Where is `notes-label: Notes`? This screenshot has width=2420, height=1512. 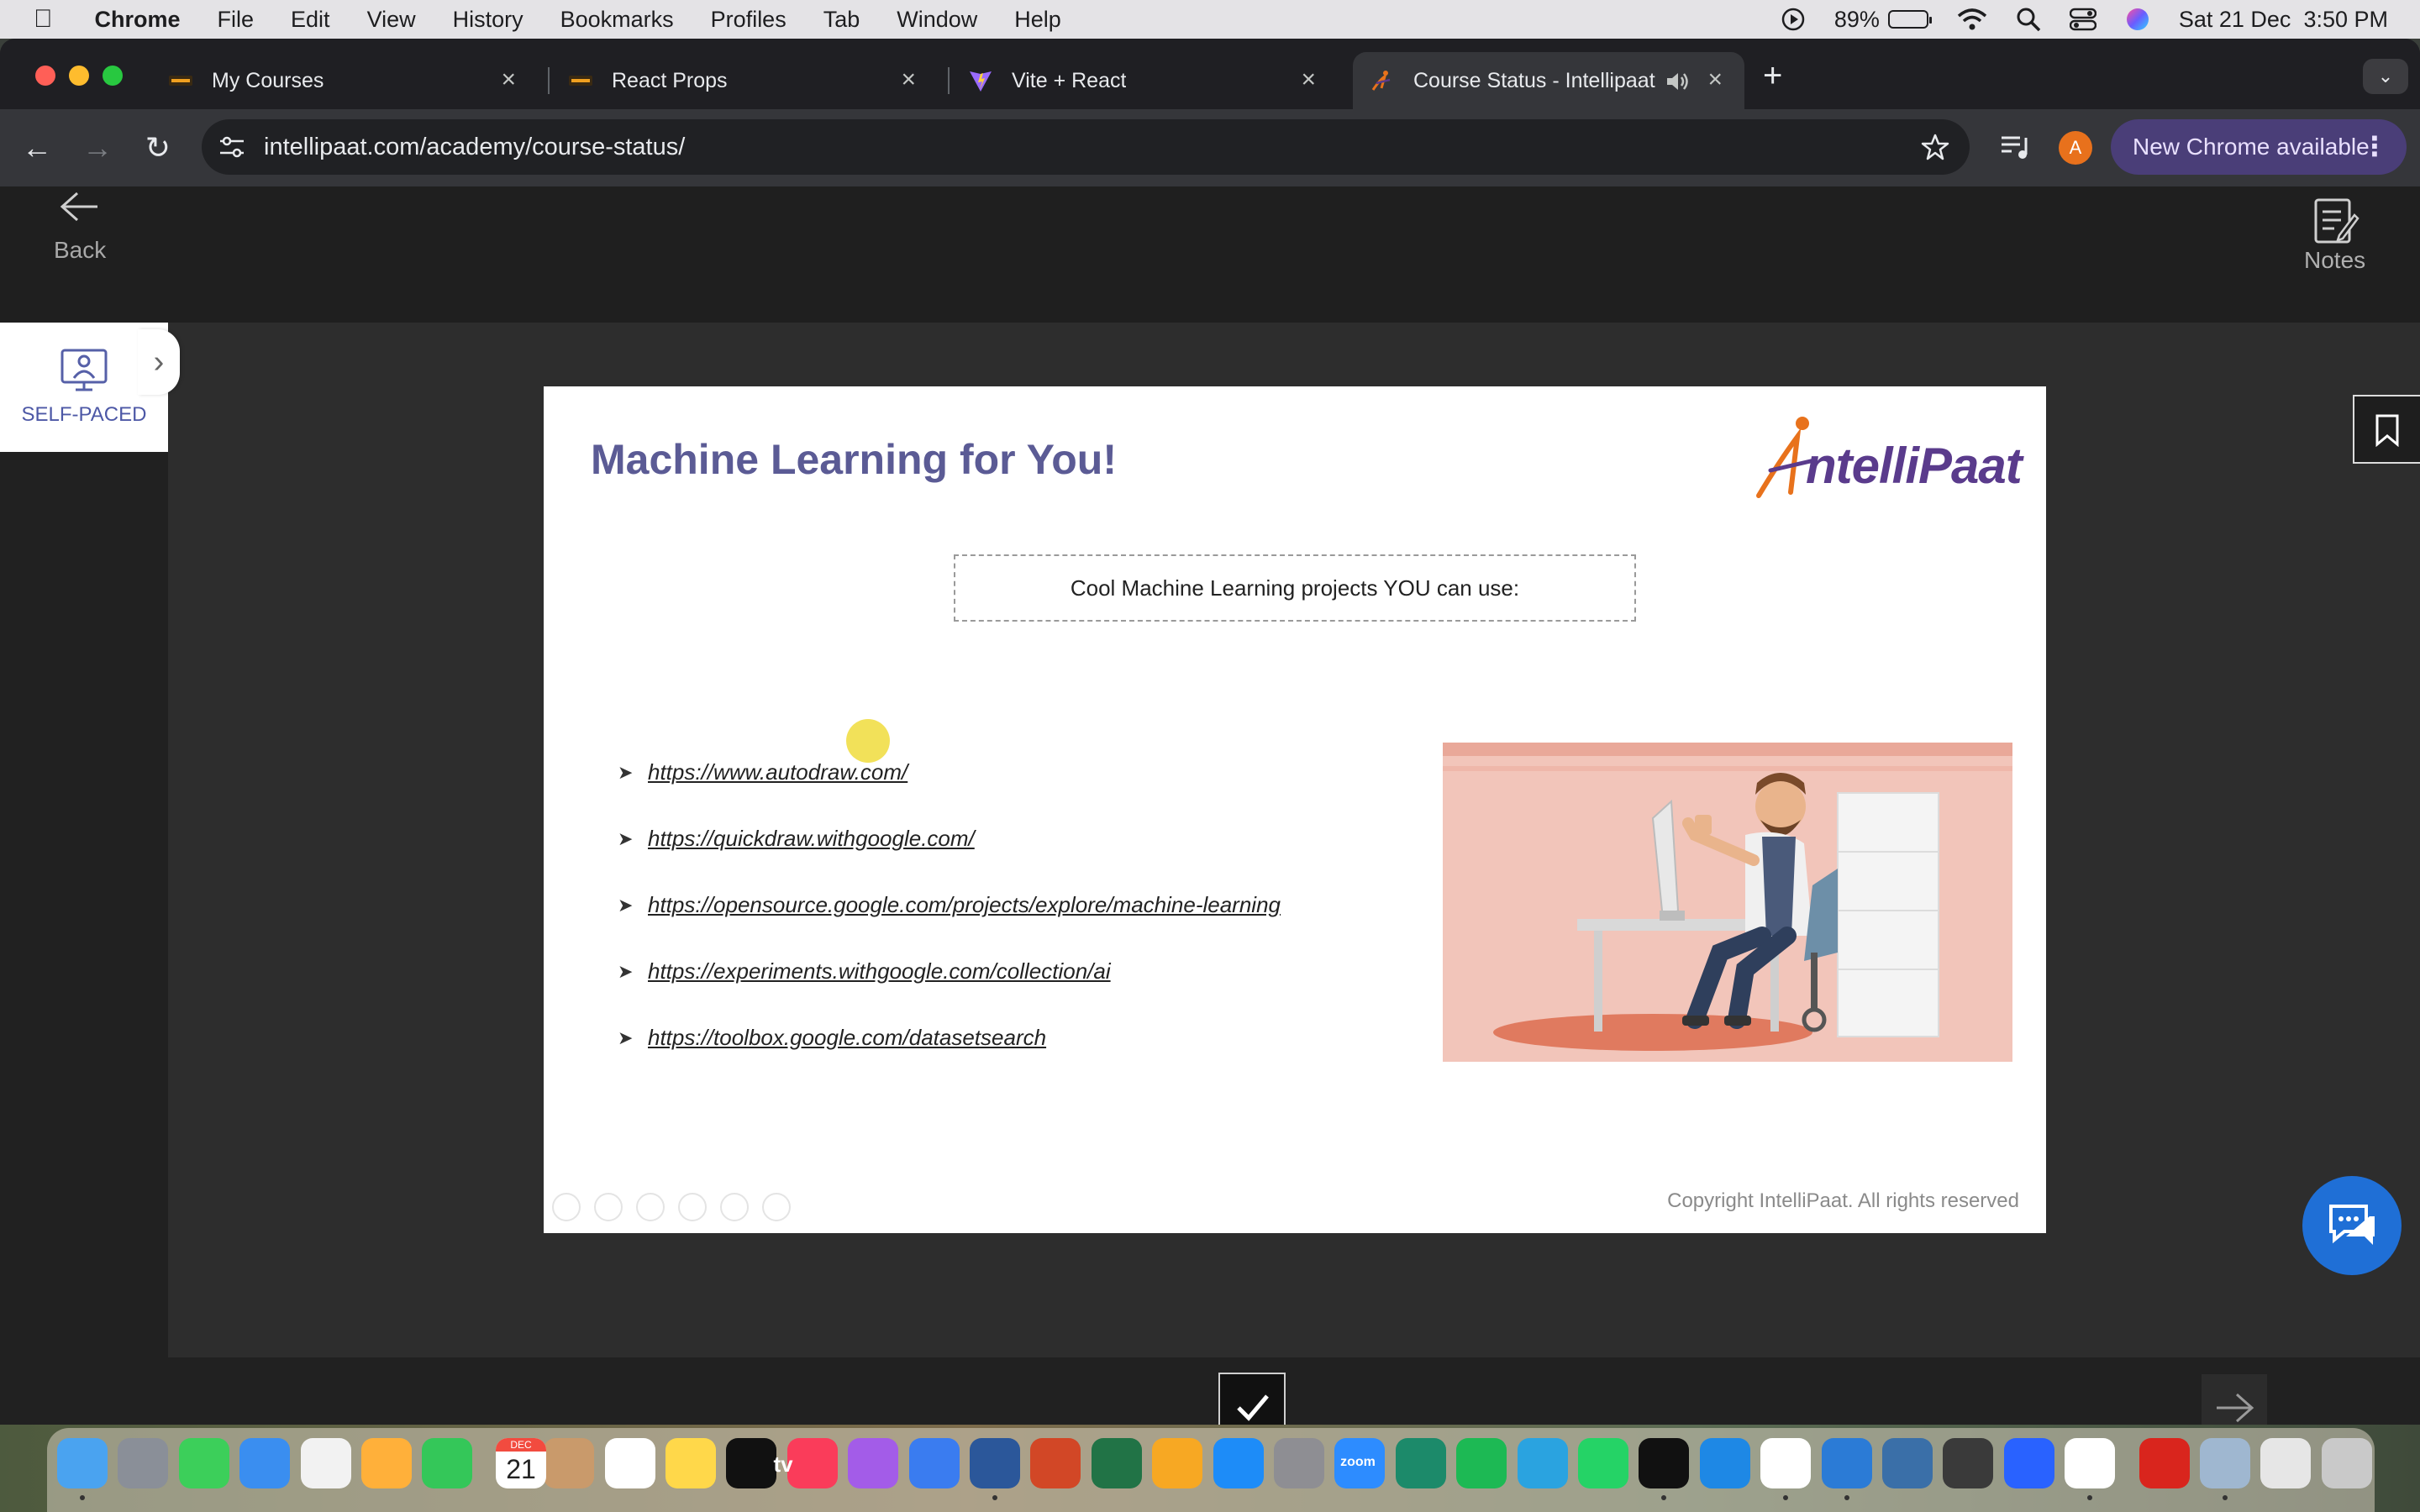
notes-label: Notes is located at coordinates (2334, 260).